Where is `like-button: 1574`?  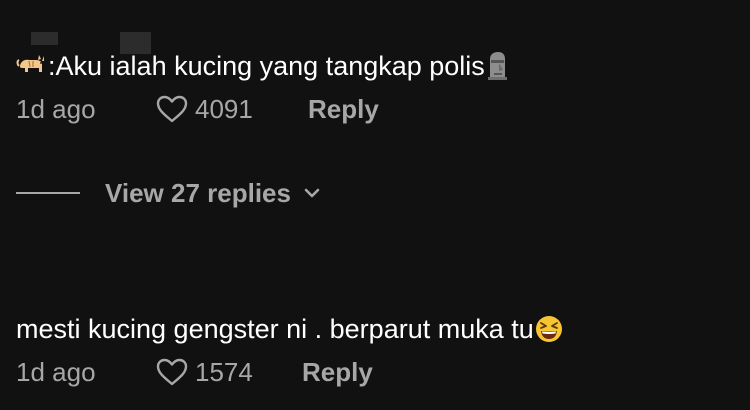
like-button: 1574 is located at coordinates (228, 372).